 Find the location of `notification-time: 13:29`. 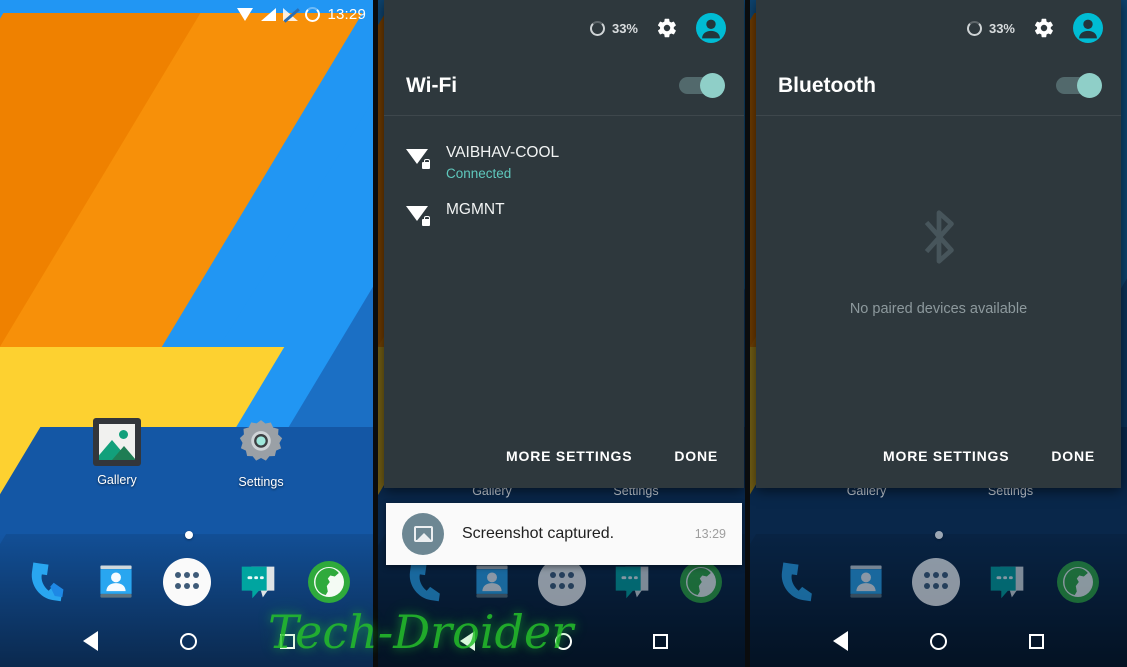

notification-time: 13:29 is located at coordinates (710, 534).